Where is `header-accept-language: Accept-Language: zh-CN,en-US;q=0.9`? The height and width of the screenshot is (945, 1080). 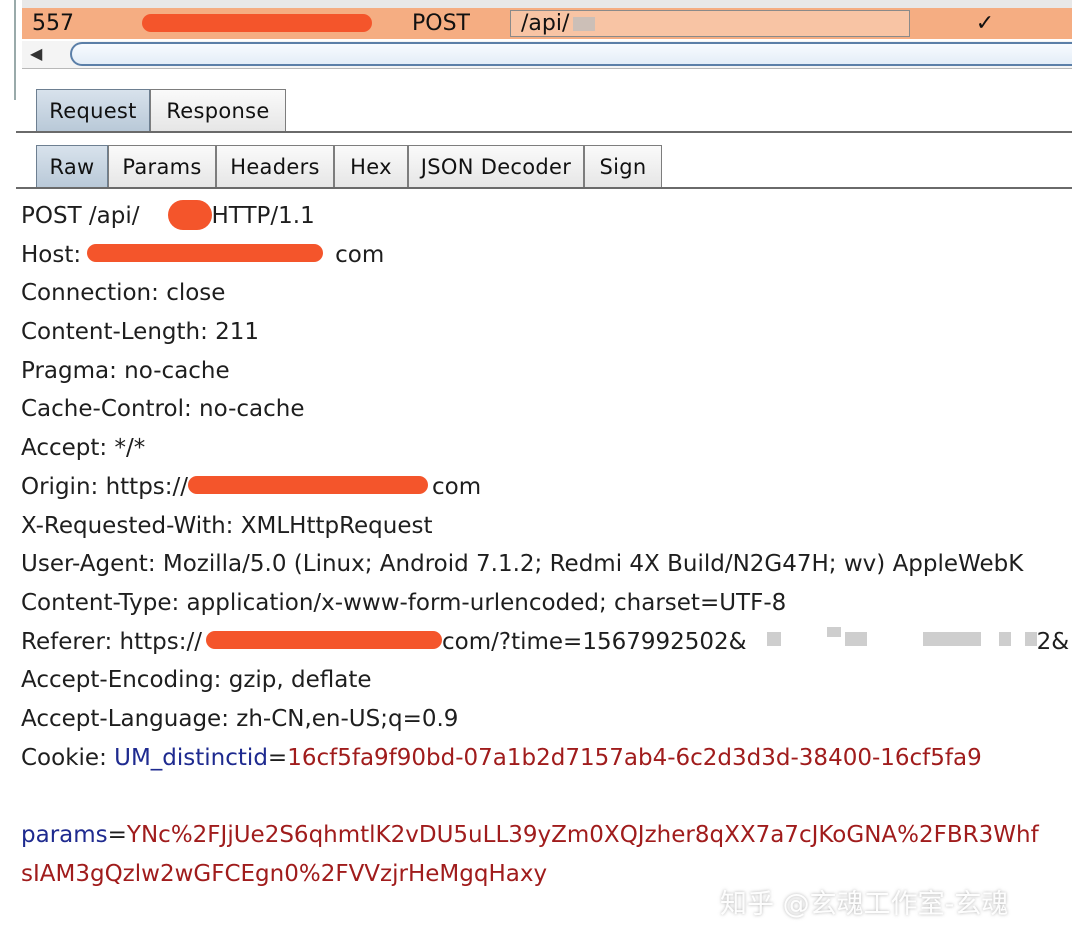
header-accept-language: Accept-Language: zh-CN,en-US;q=0.9 is located at coordinates (240, 718).